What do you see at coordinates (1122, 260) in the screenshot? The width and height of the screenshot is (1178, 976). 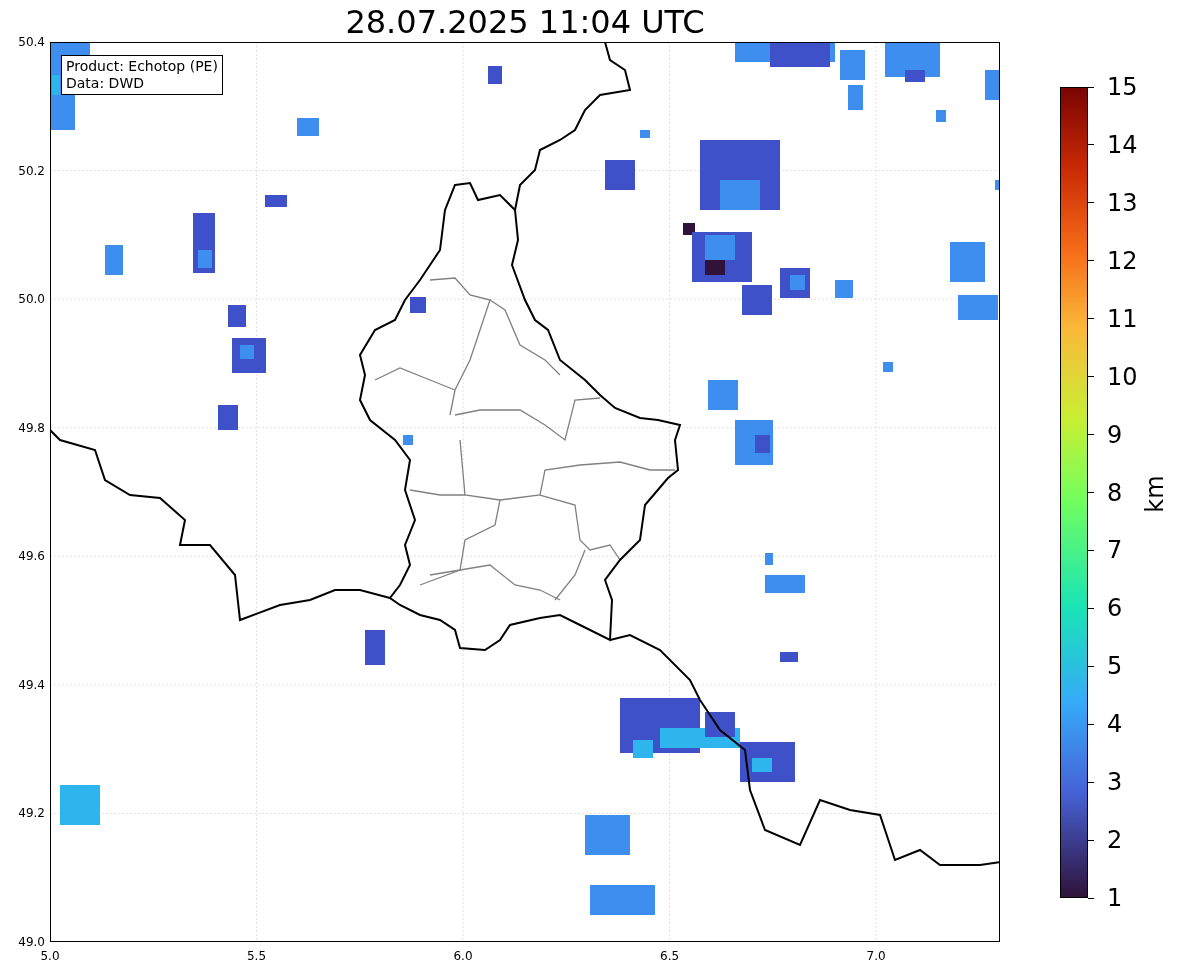 I see `colorbar-tick-label: 12` at bounding box center [1122, 260].